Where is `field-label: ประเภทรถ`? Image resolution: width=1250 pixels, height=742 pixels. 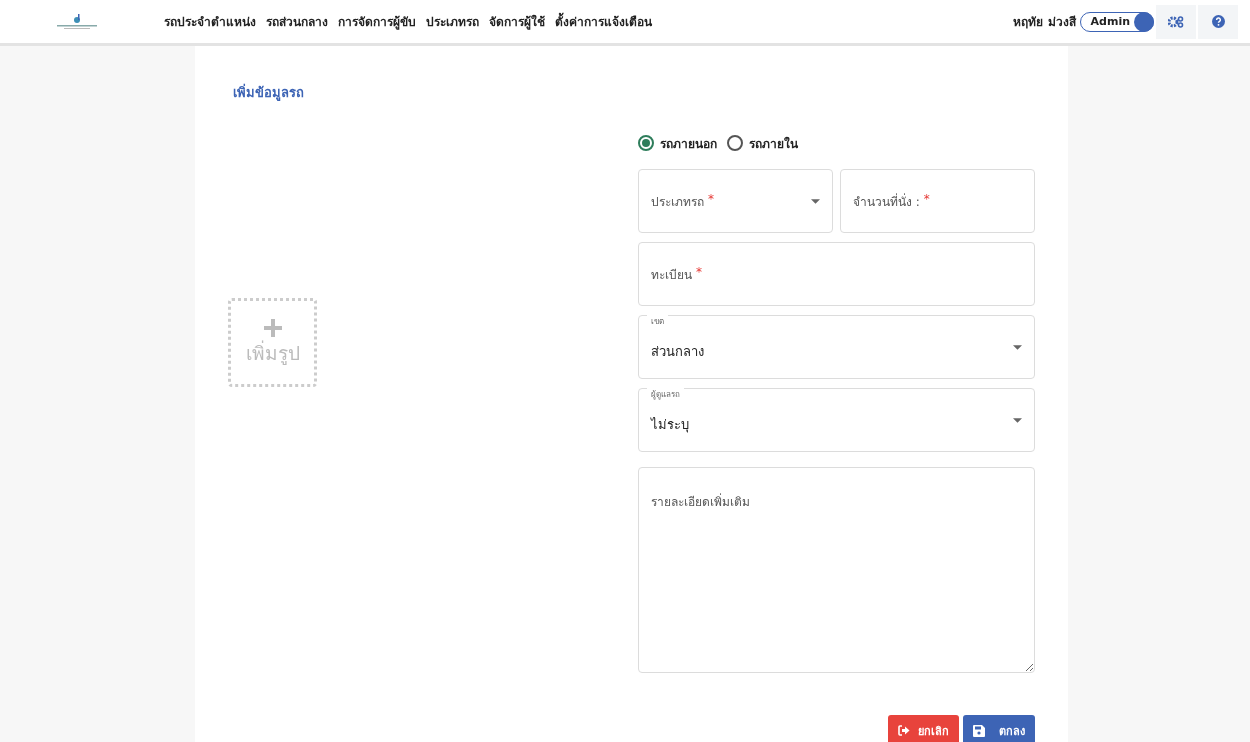
field-label: ประเภทรถ is located at coordinates (677, 202).